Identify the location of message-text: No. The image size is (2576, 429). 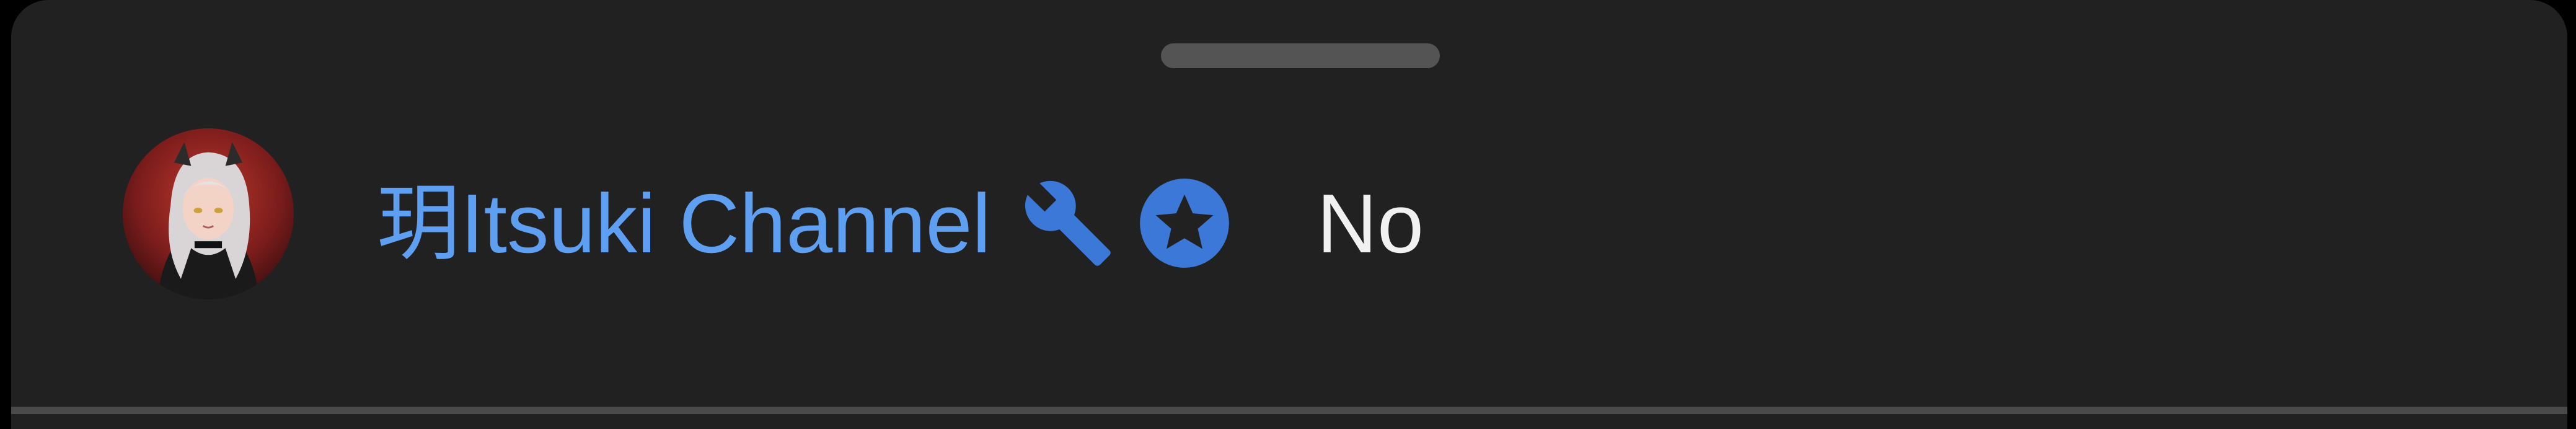
(1370, 223).